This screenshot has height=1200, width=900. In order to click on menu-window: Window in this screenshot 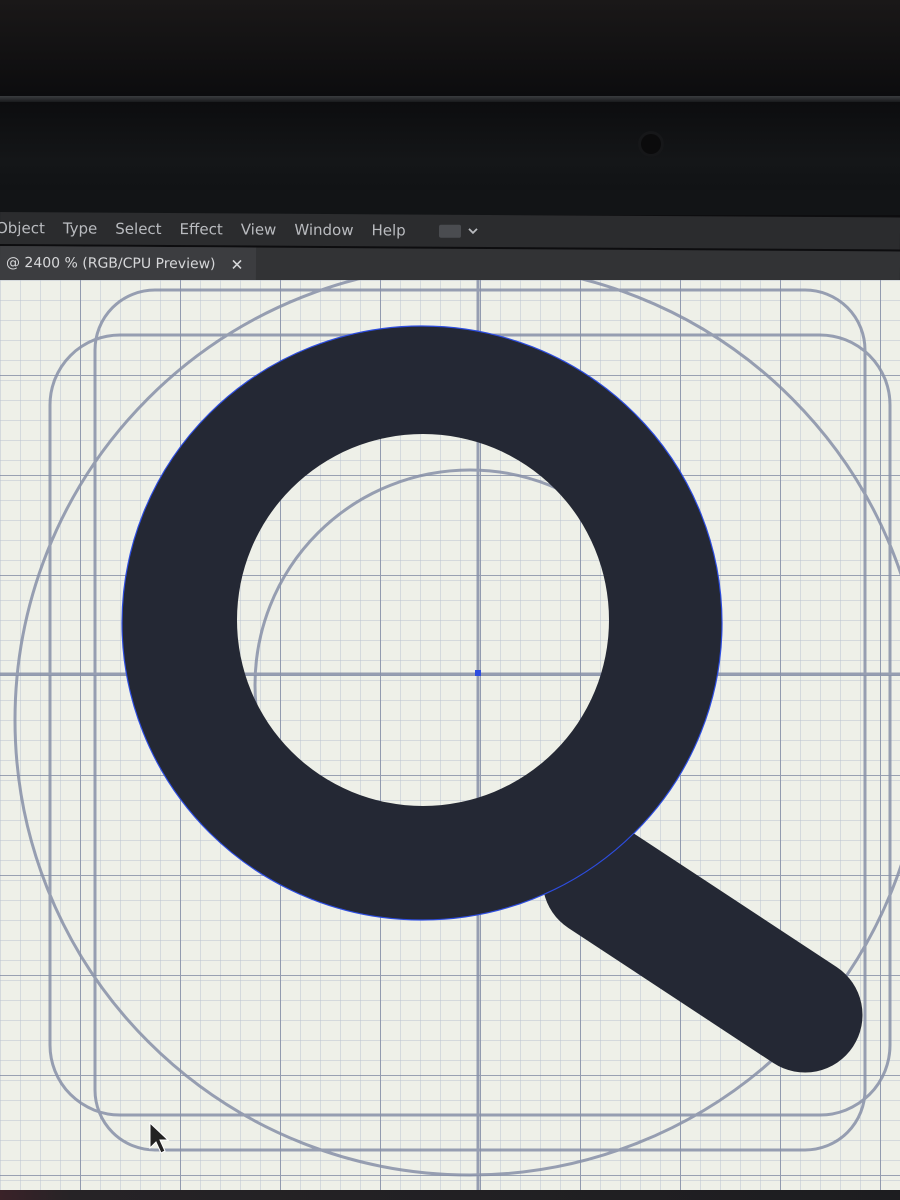, I will do `click(323, 230)`.